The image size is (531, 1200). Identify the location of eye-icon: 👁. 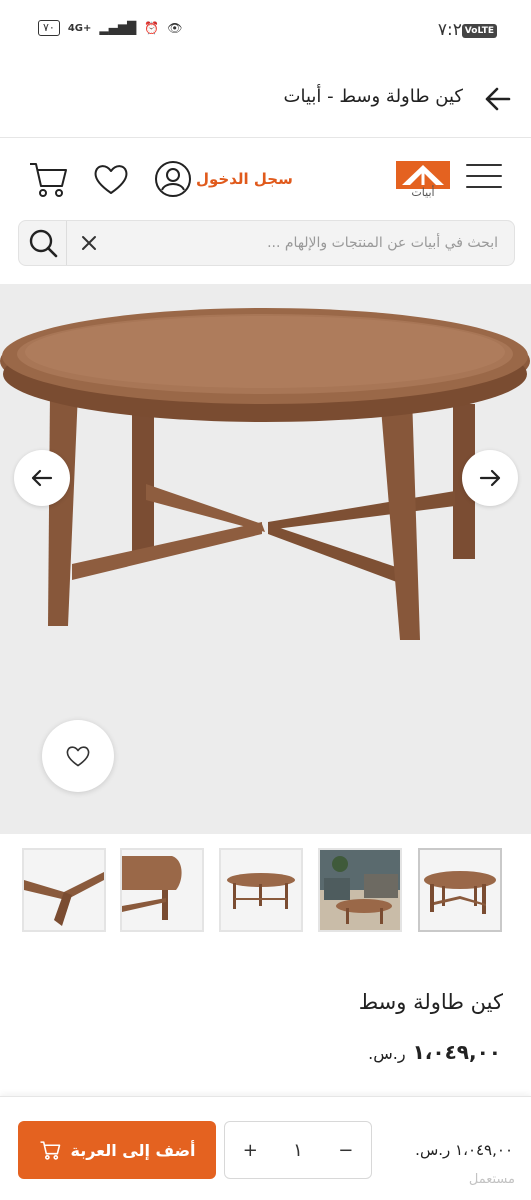
(175, 28).